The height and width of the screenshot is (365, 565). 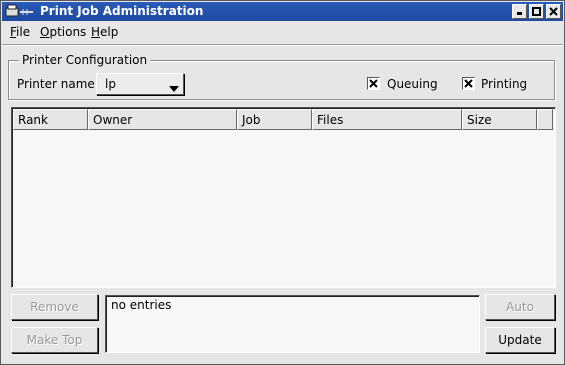 What do you see at coordinates (174, 88) in the screenshot?
I see `triangle-down-icon` at bounding box center [174, 88].